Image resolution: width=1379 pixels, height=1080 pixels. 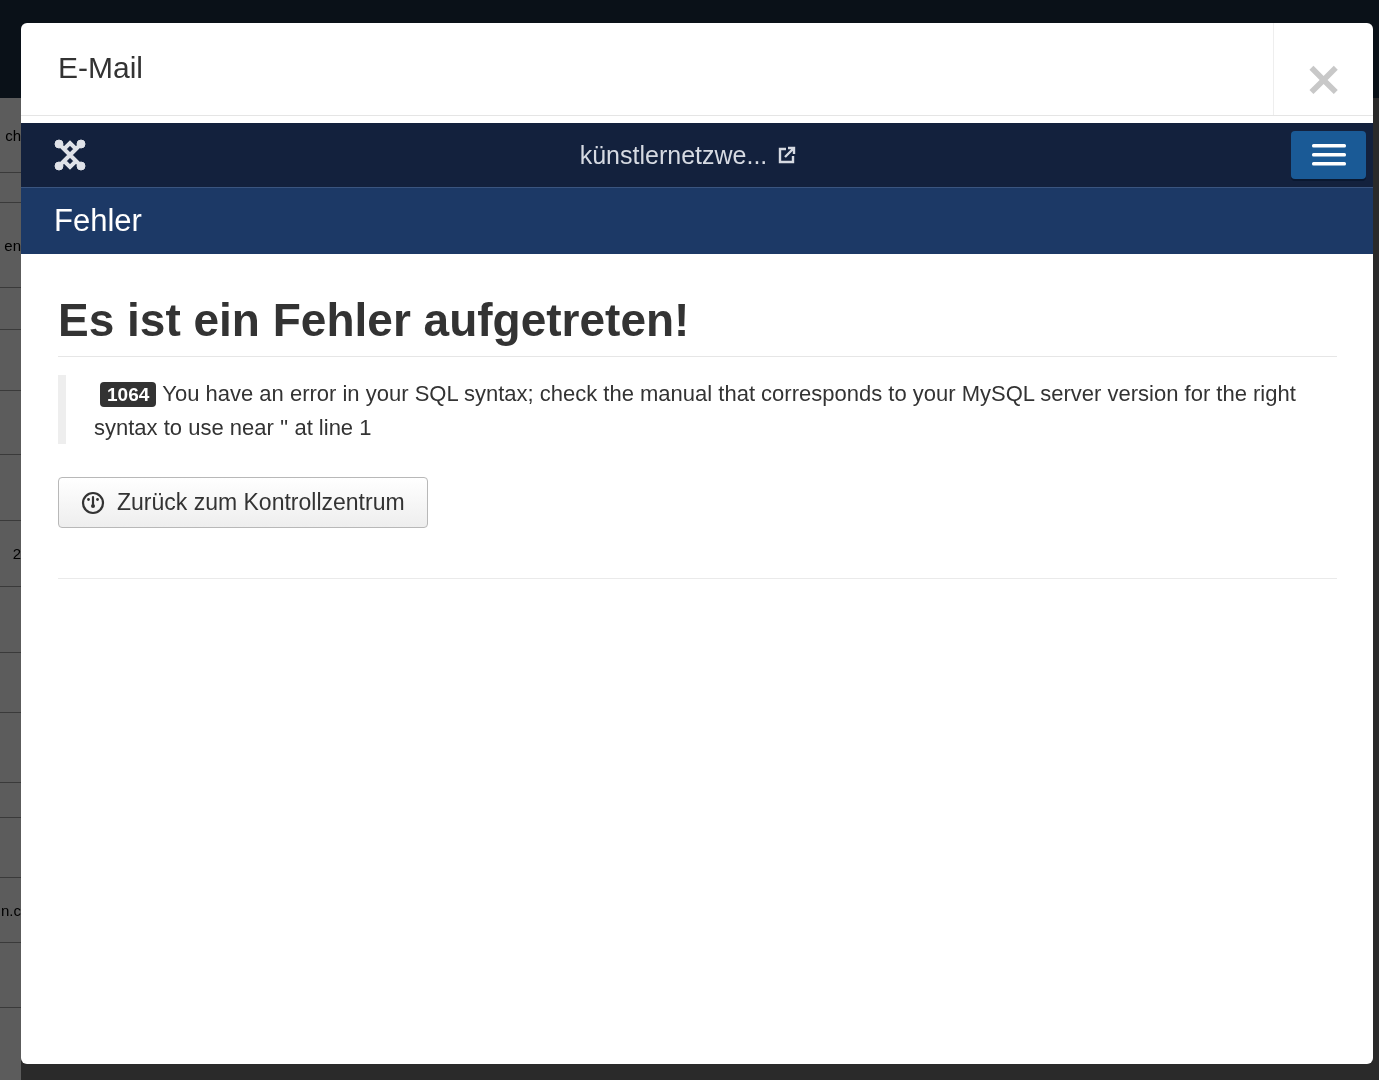 What do you see at coordinates (11, 910) in the screenshot?
I see `background-text: n.c` at bounding box center [11, 910].